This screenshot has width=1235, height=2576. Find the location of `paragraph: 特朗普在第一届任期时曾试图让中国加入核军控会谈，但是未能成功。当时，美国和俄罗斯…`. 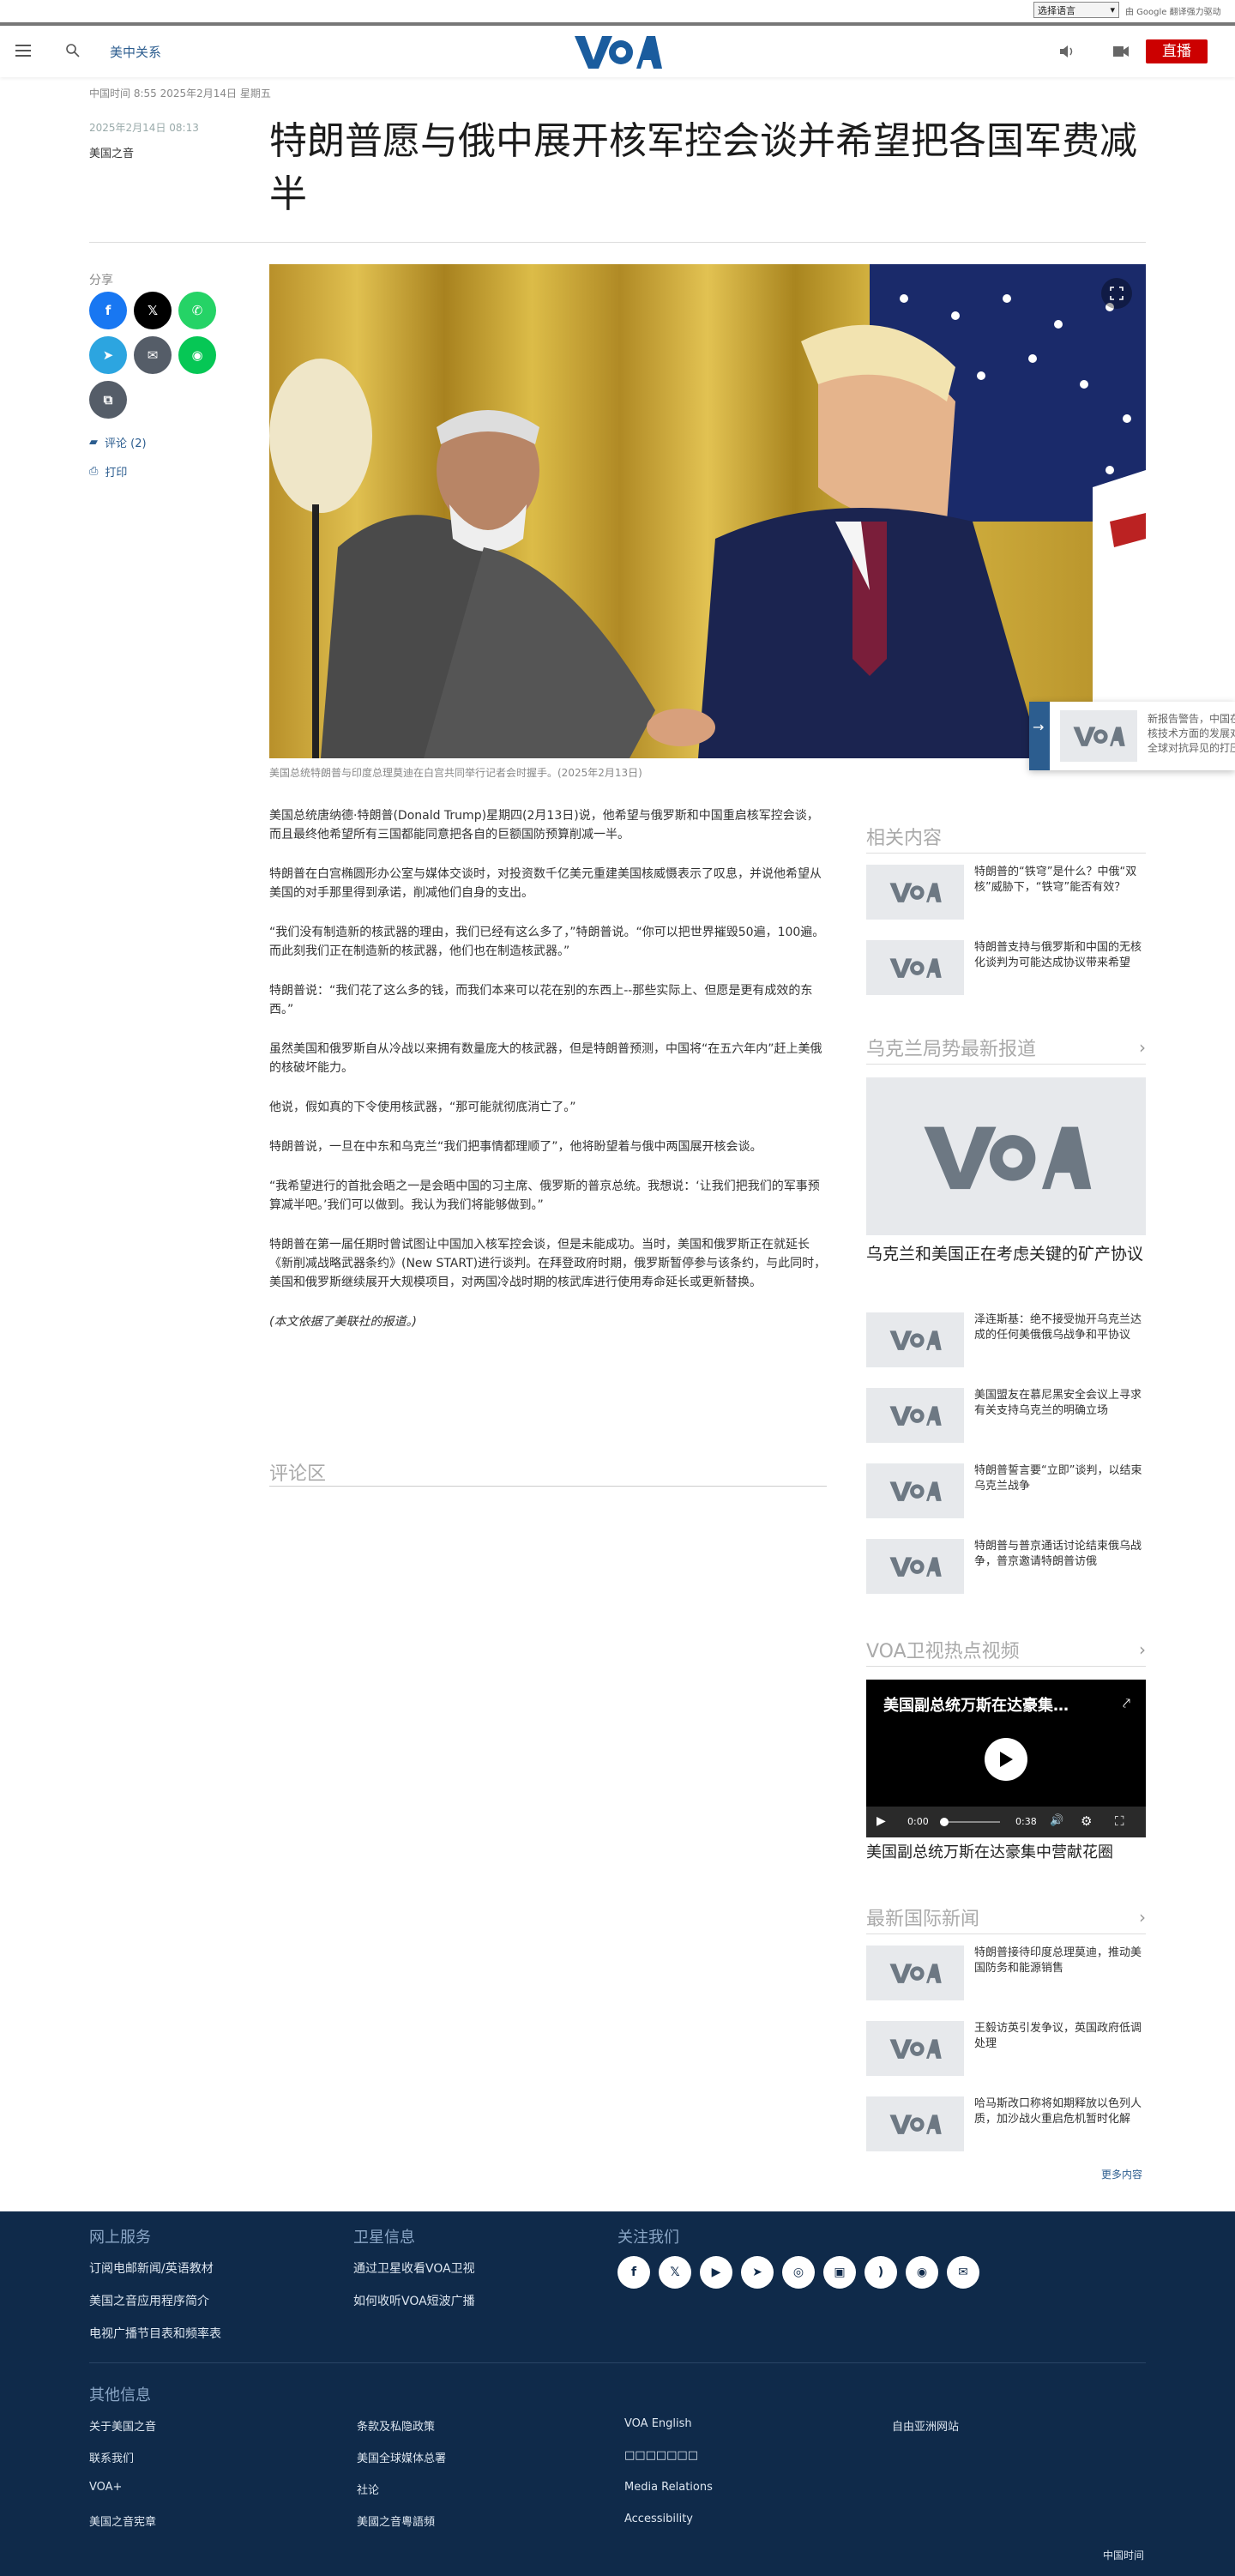

paragraph: 特朗普在第一届任期时曾试图让中国加入核军控会谈，但是未能成功。当时，美国和俄罗斯… is located at coordinates (548, 1263).